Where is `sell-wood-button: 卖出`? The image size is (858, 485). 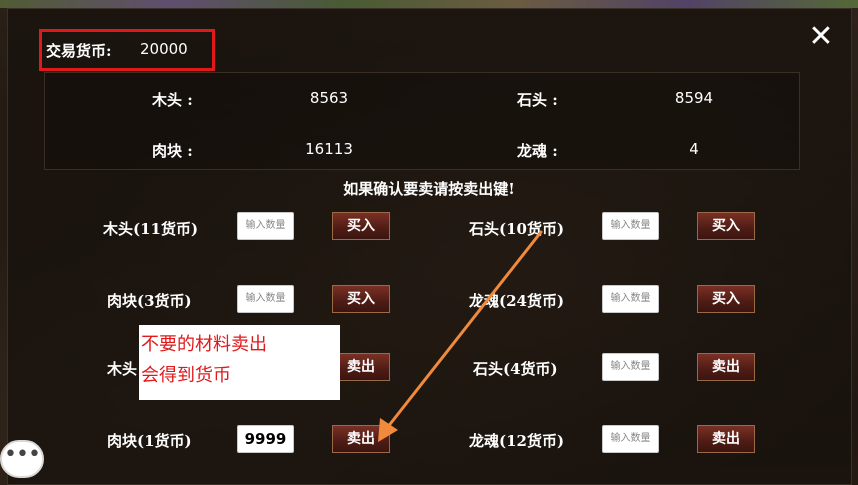
sell-wood-button: 卖出 is located at coordinates (361, 367).